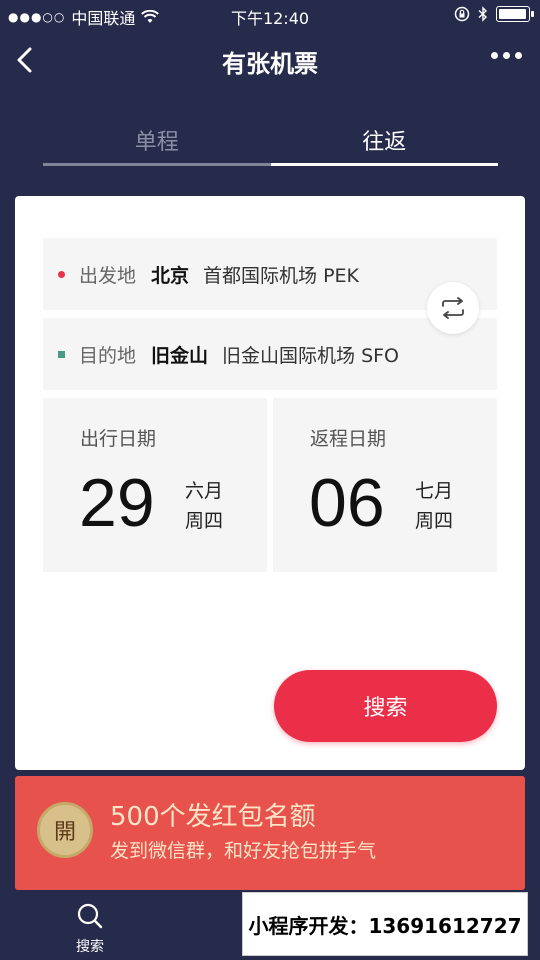 This screenshot has height=960, width=540. I want to click on red-packet-banner: 開 500个发红包名额 发到微信群，和好友抢包拼手气, so click(270, 833).